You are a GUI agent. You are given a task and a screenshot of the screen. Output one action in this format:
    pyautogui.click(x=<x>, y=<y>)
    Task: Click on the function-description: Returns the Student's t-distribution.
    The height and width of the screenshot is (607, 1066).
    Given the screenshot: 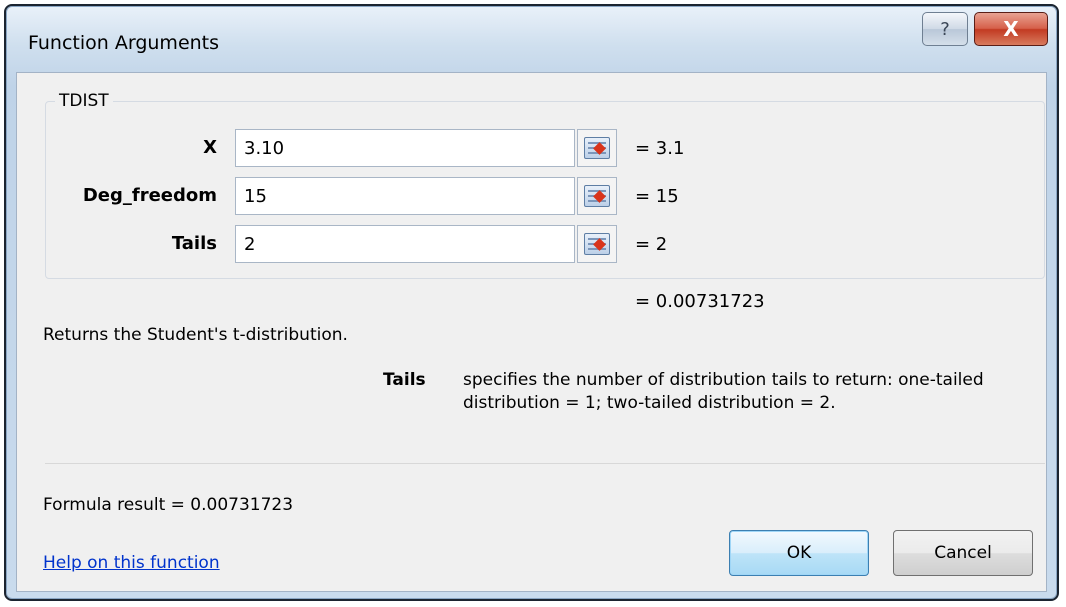 What is the action you would take?
    pyautogui.click(x=195, y=335)
    